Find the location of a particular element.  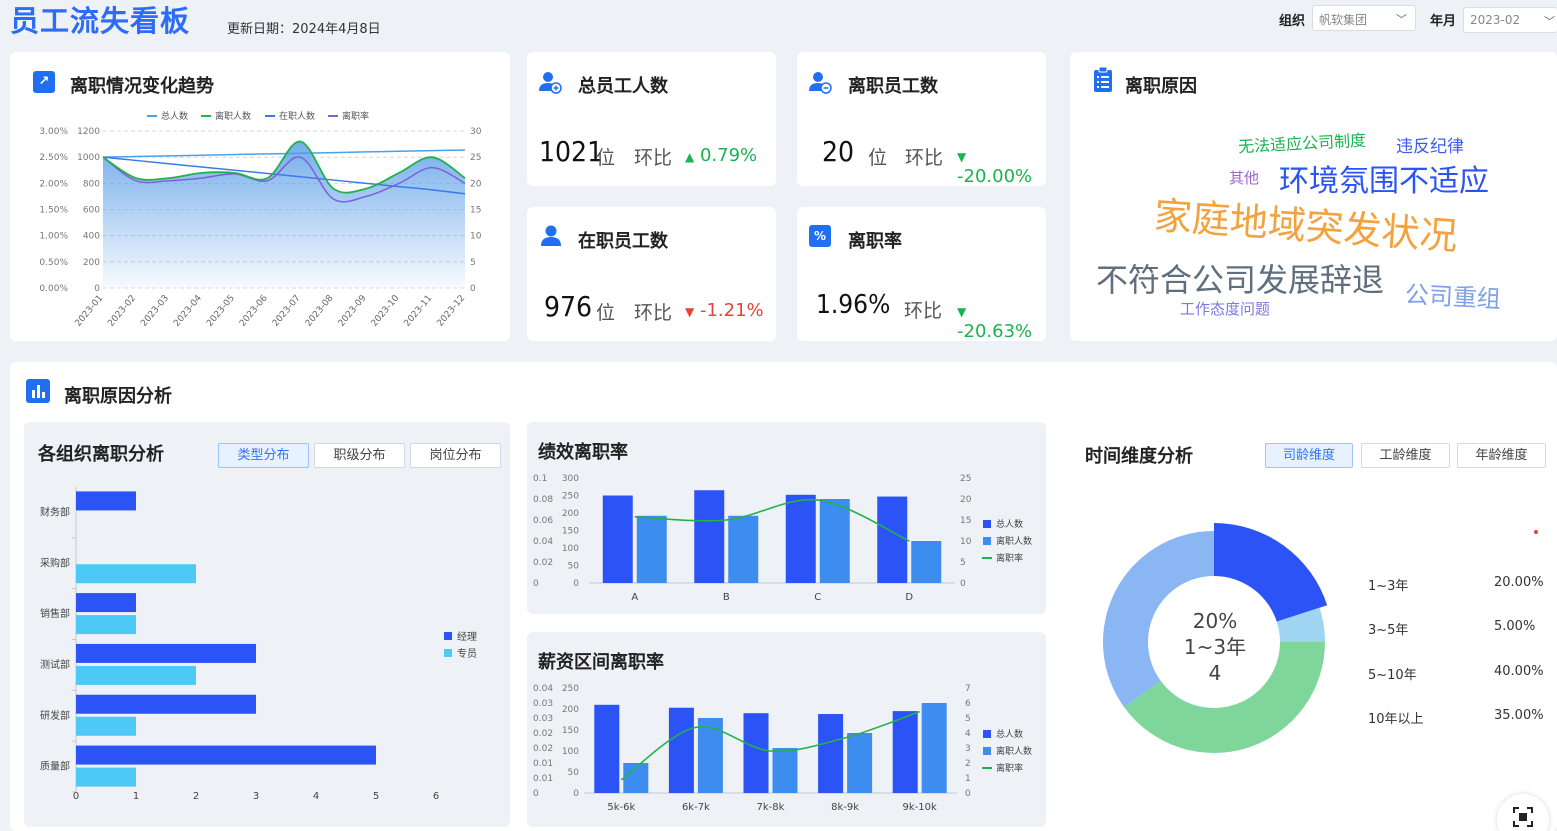

x-tick: 2023-07 is located at coordinates (287, 311).